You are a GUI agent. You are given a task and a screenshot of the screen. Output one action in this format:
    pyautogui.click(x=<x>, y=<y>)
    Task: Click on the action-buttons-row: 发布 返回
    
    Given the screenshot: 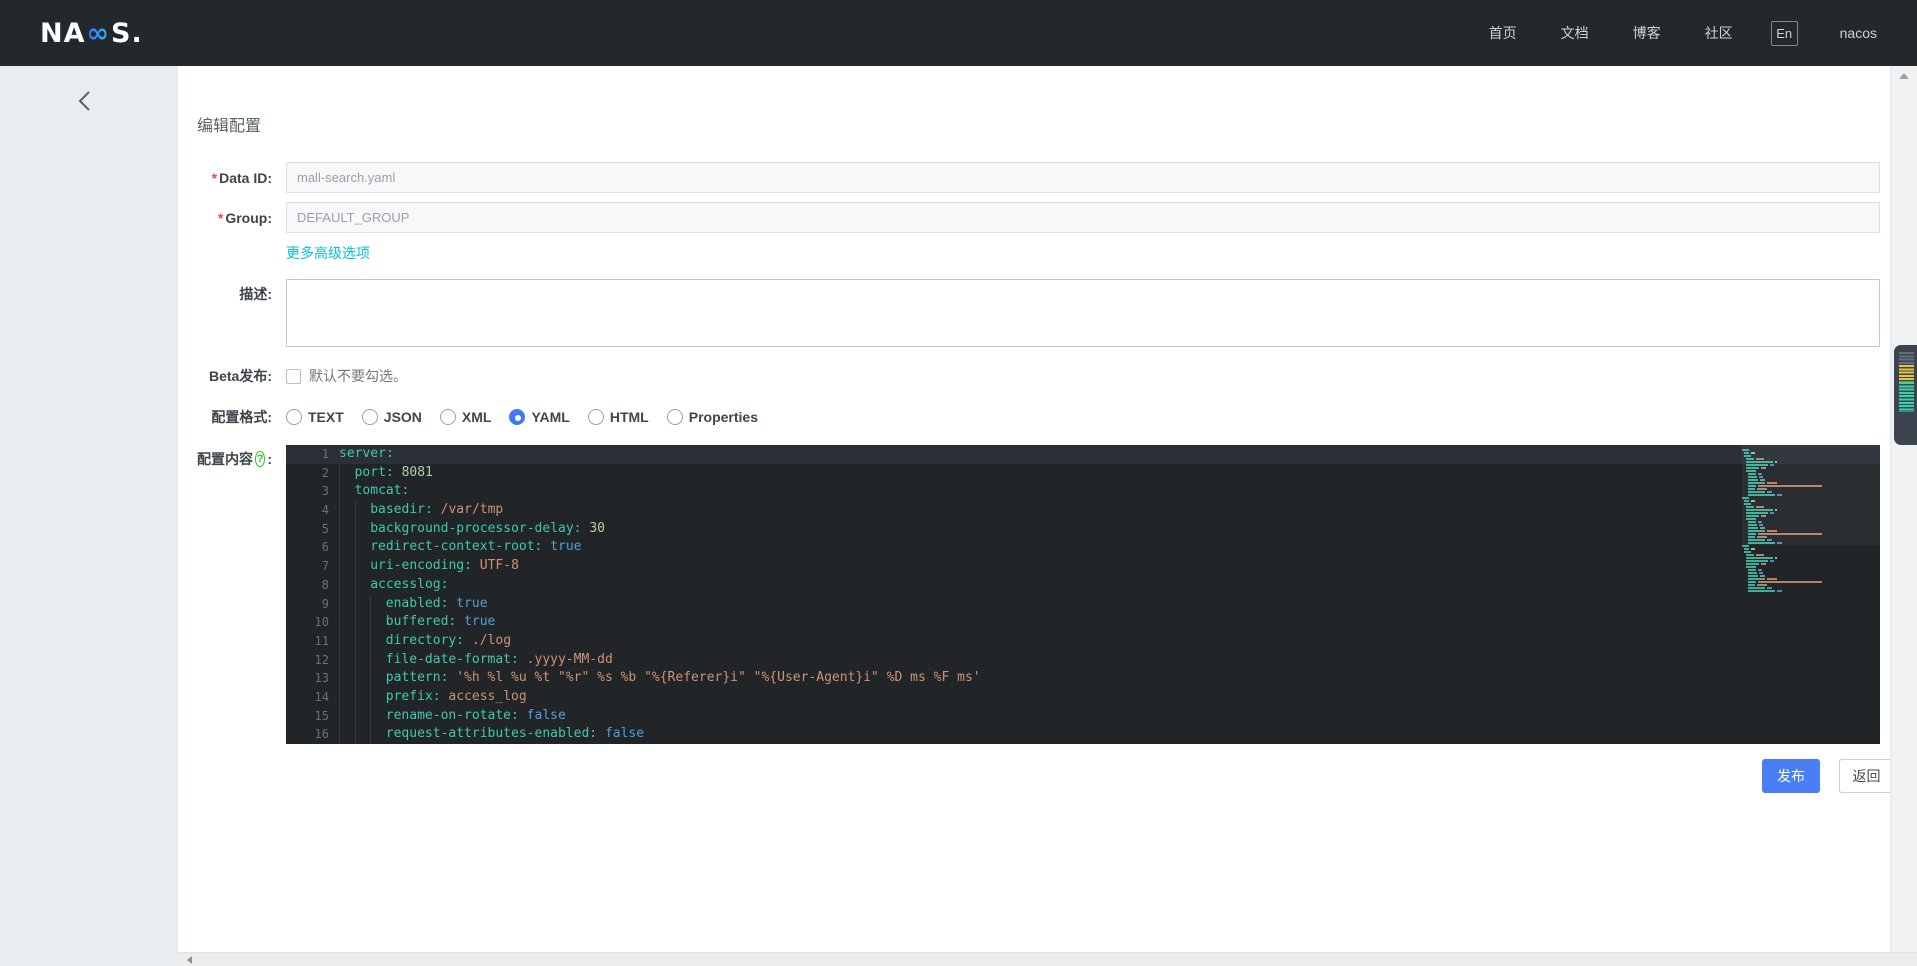 What is the action you would take?
    pyautogui.click(x=1045, y=776)
    